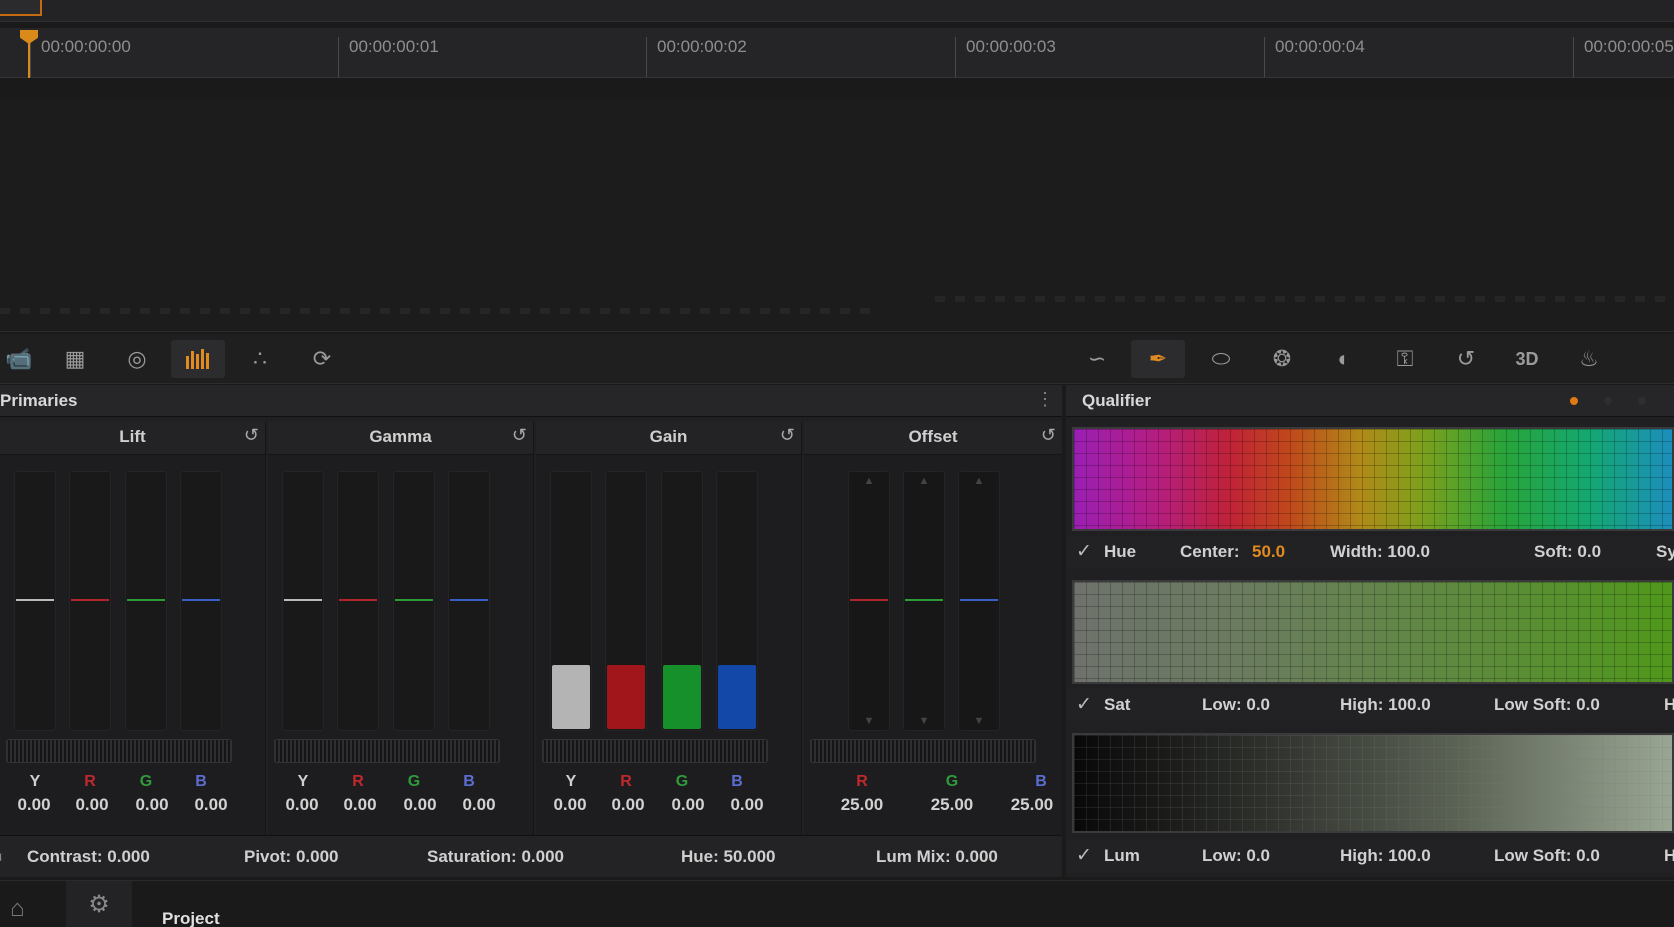  Describe the element at coordinates (628, 805) in the screenshot. I see `gain-r-value: 0.00` at that location.